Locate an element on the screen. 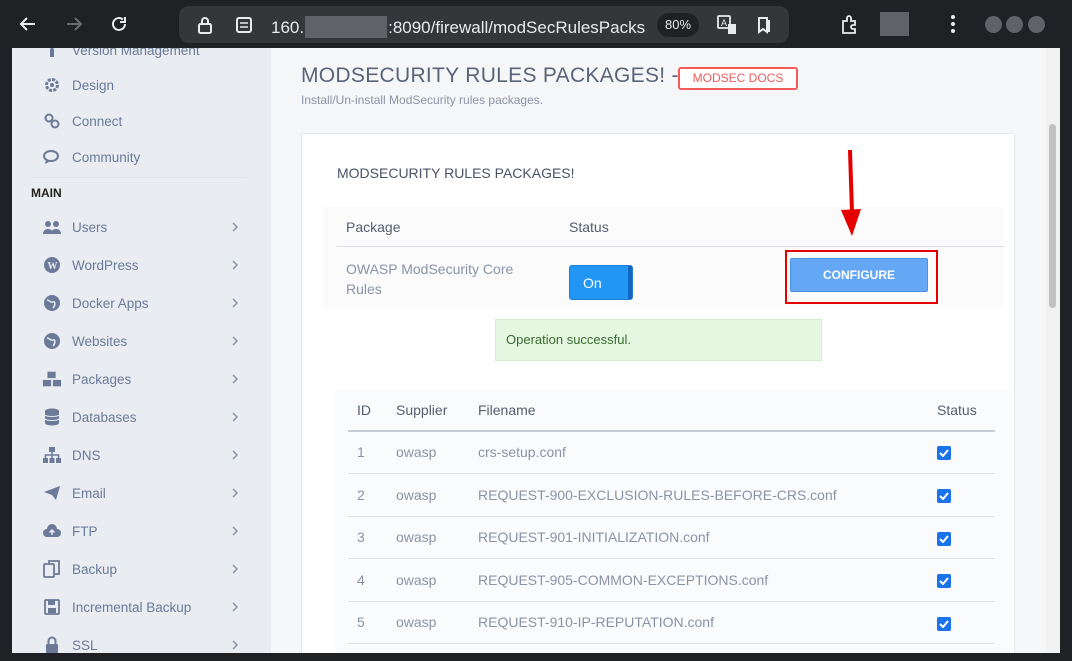 Image resolution: width=1072 pixels, height=661 pixels. configure-button: CONFIGURE is located at coordinates (859, 275).